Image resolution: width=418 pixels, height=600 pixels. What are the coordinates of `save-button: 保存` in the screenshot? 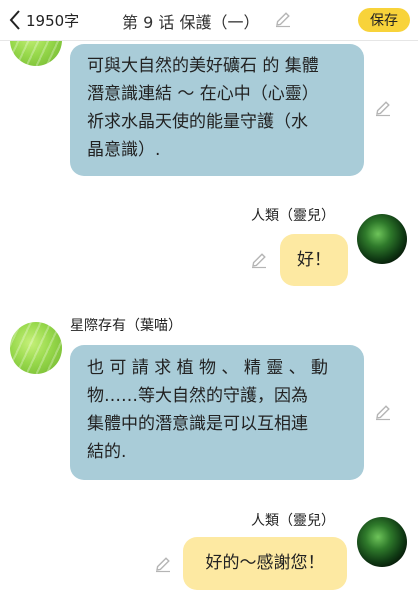 It's located at (384, 20).